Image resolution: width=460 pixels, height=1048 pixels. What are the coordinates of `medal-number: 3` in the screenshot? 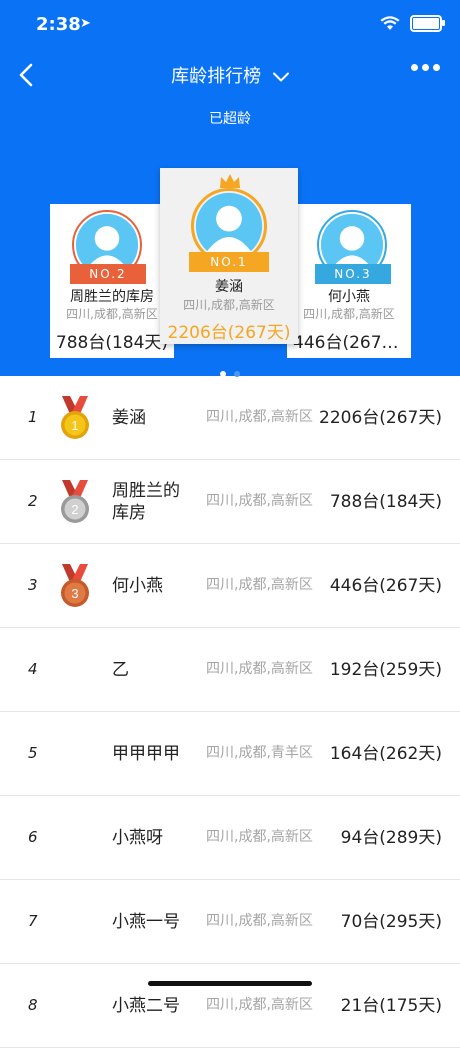 It's located at (74, 593).